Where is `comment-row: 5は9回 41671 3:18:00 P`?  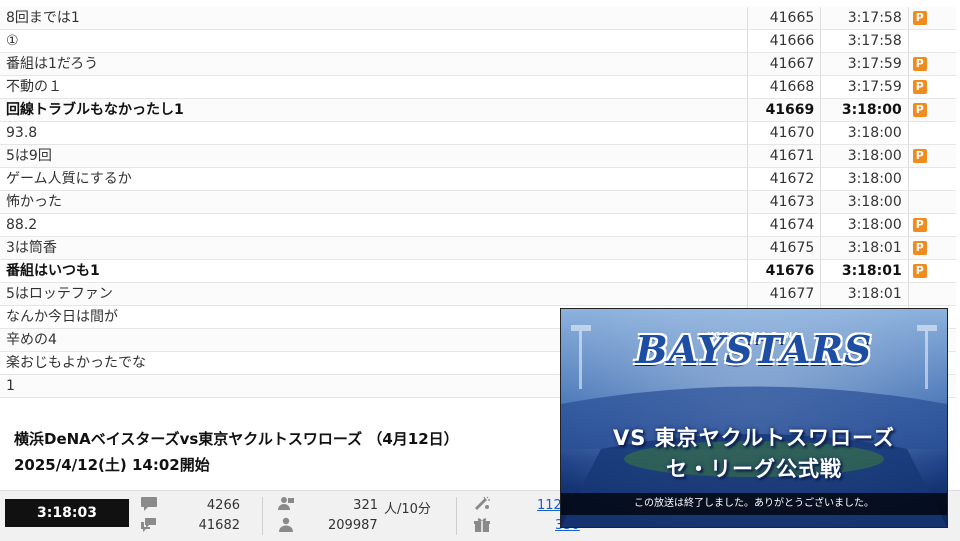 comment-row: 5は9回 41671 3:18:00 P is located at coordinates (478, 156).